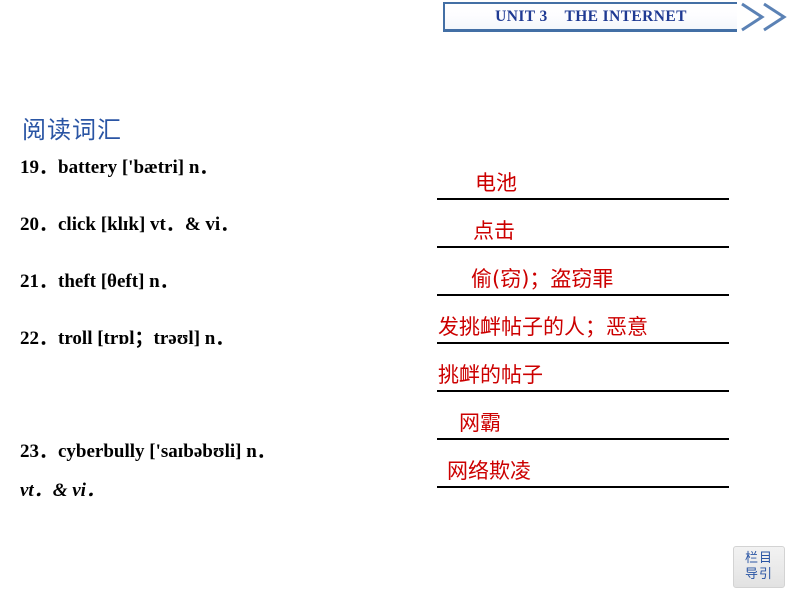 The image size is (794, 596). Describe the element at coordinates (494, 231) in the screenshot. I see `answer-text: 点击` at that location.